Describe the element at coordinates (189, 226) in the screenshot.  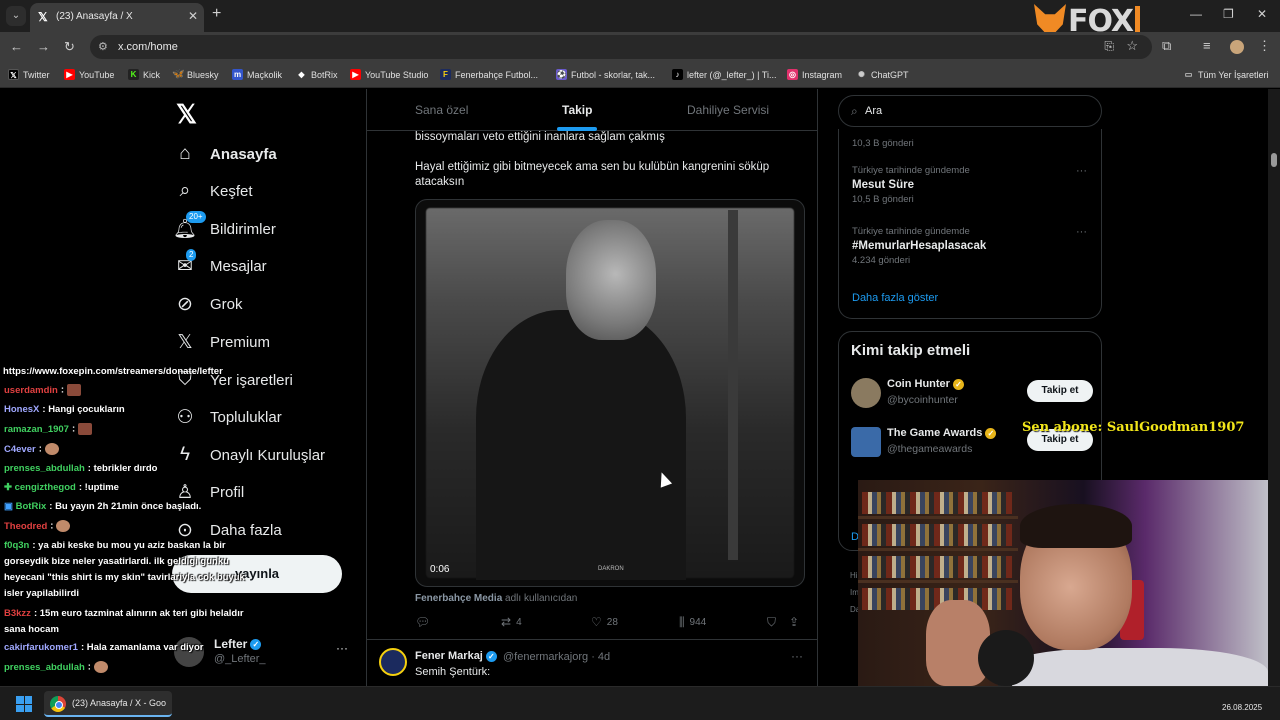
I see `bell-icon: 🔔︎ 20+` at that location.